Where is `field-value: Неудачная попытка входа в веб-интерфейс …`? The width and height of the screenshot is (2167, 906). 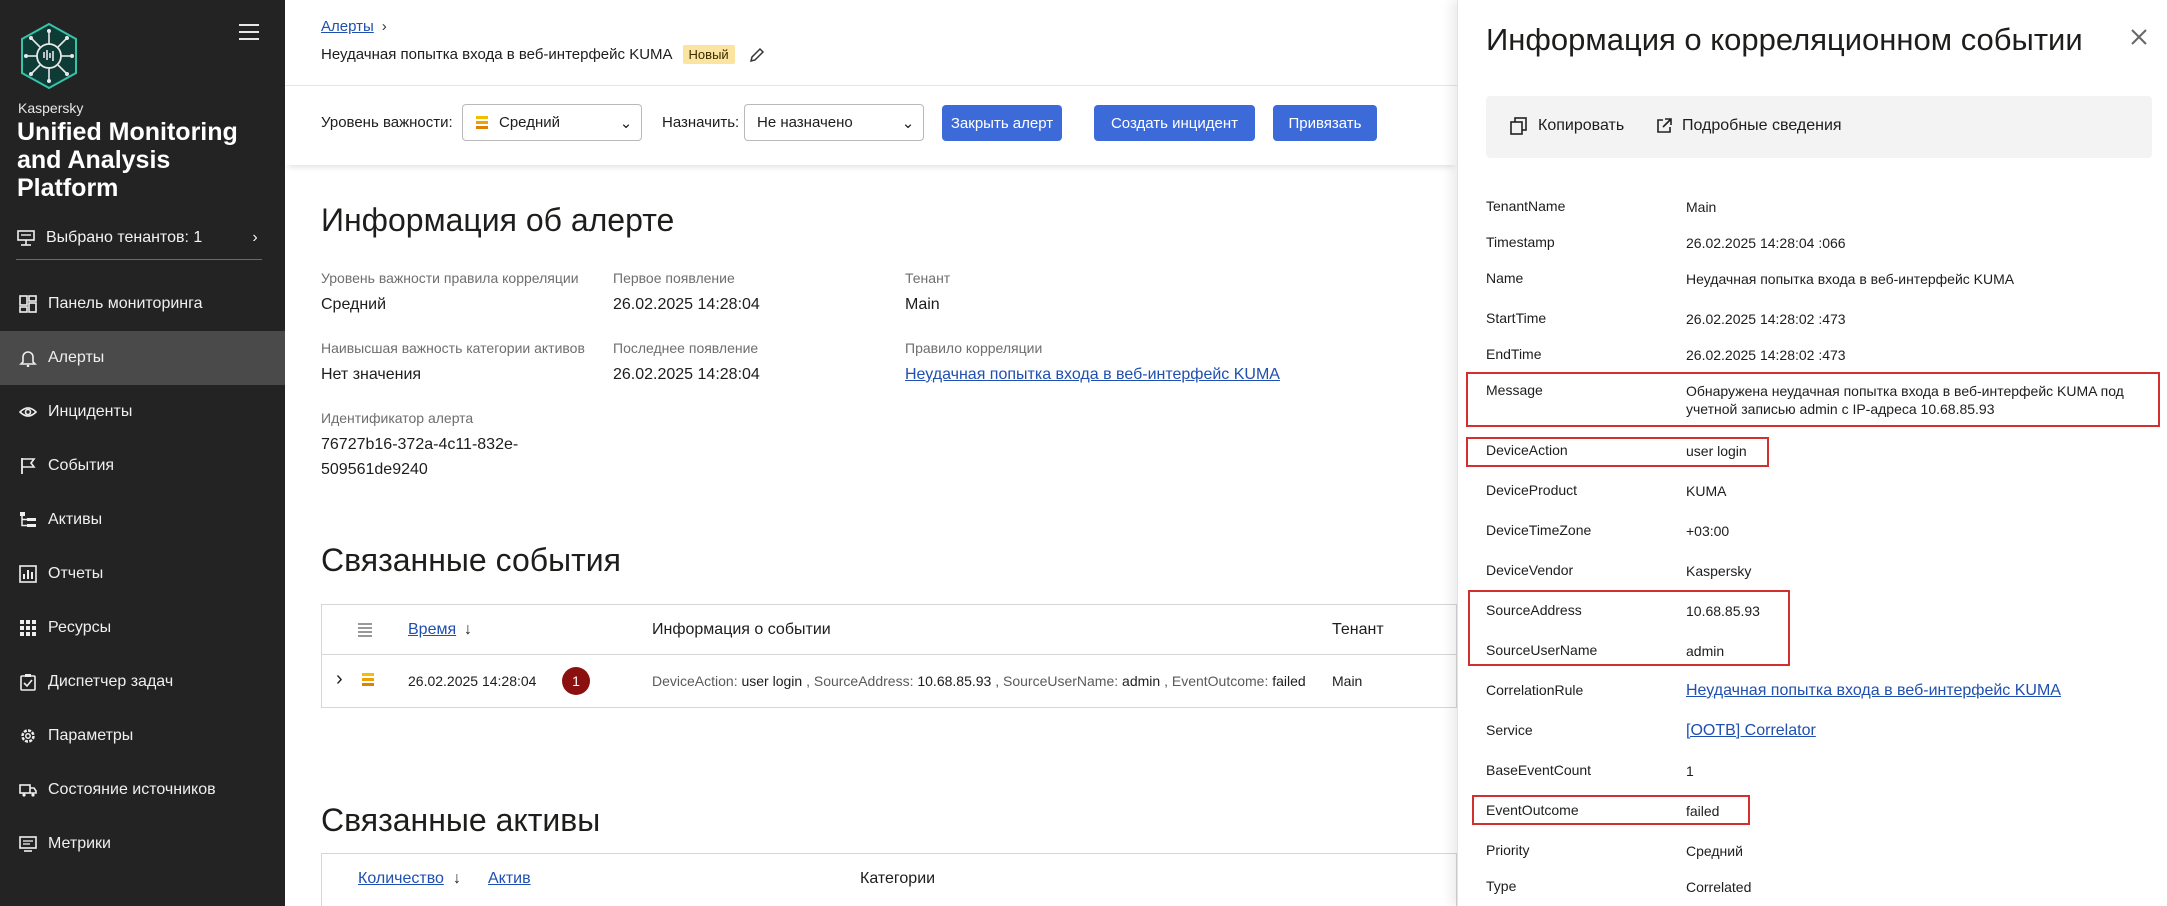
field-value: Неудачная попытка входа в веб-интерфейс … is located at coordinates (1850, 279).